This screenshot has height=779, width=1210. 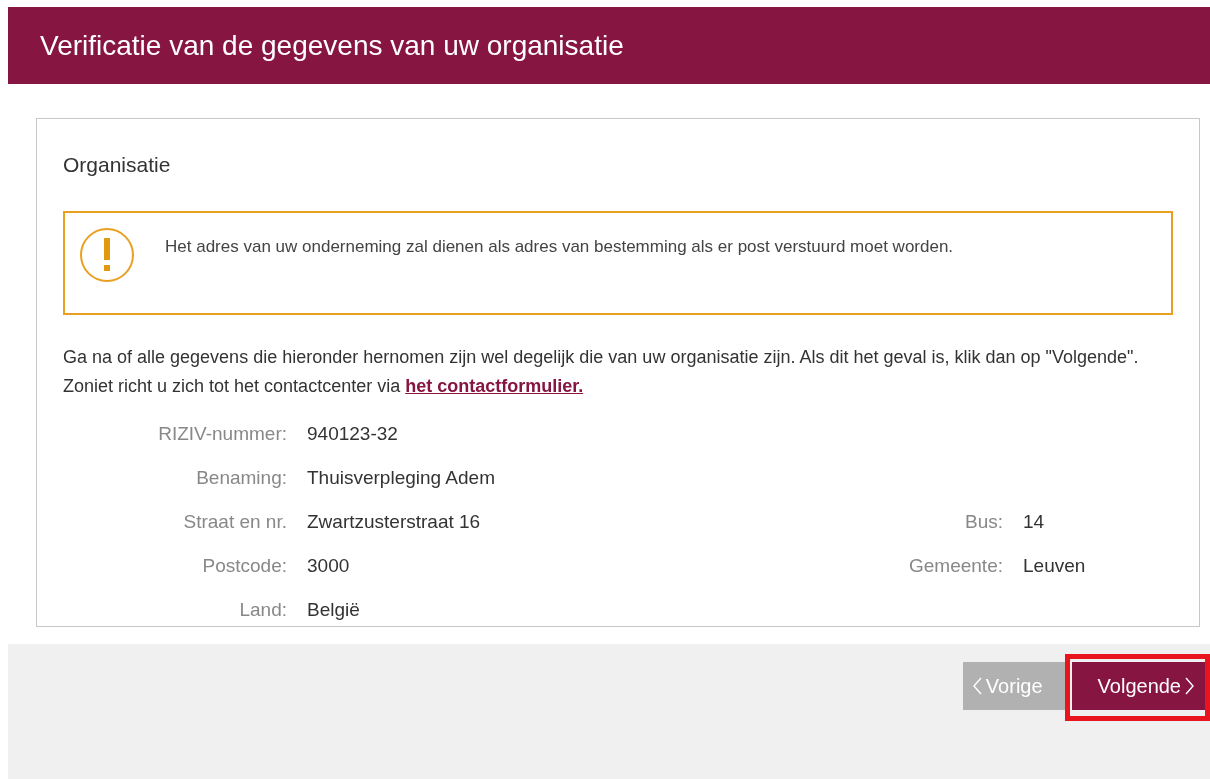 I want to click on field-value: België, so click(x=333, y=610).